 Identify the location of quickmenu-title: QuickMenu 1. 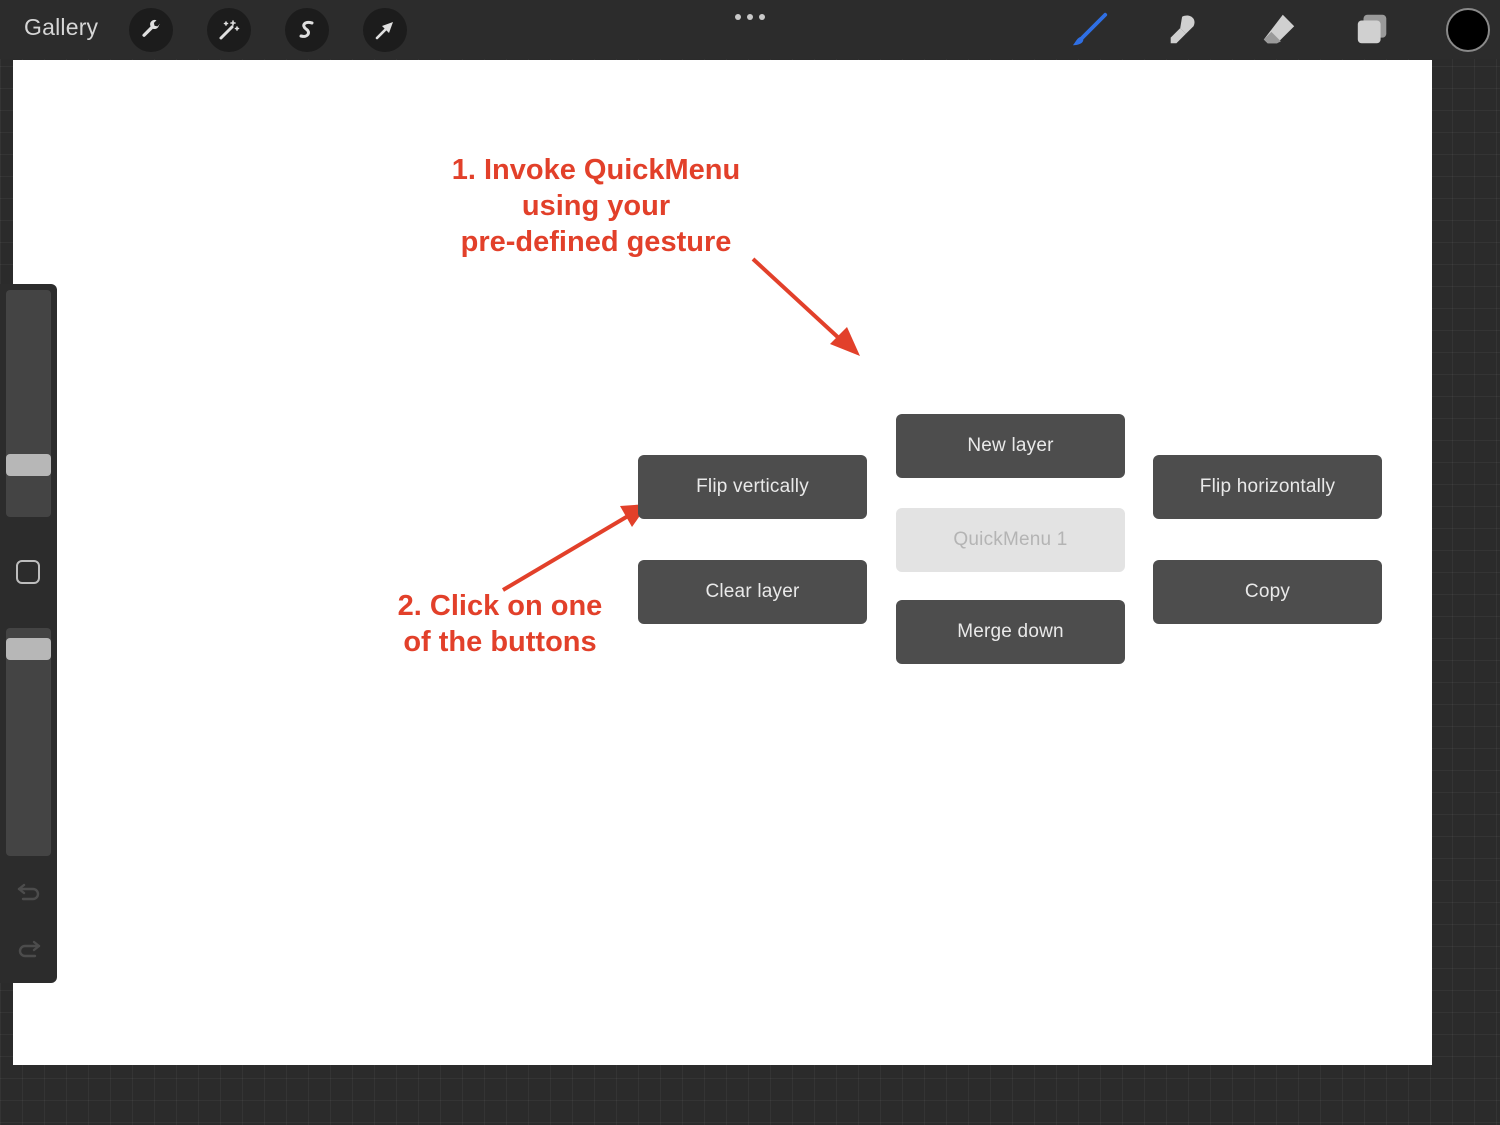
(1010, 540).